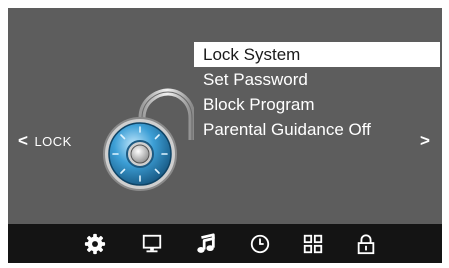 Image resolution: width=449 pixels, height=268 pixels. What do you see at coordinates (260, 244) in the screenshot?
I see `clock-icon` at bounding box center [260, 244].